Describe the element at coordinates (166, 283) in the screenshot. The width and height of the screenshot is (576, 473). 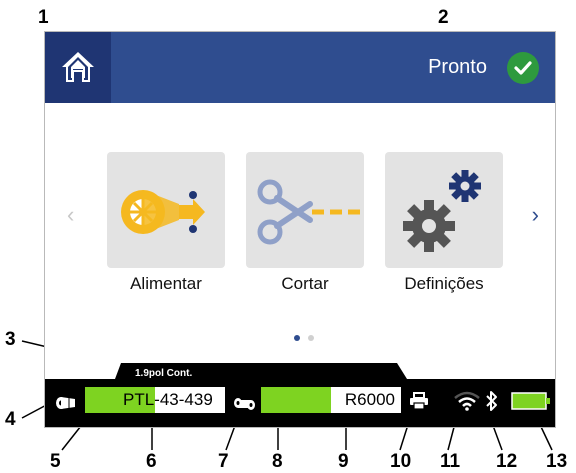
I see `tile-label-alimentar: Alimentar` at that location.